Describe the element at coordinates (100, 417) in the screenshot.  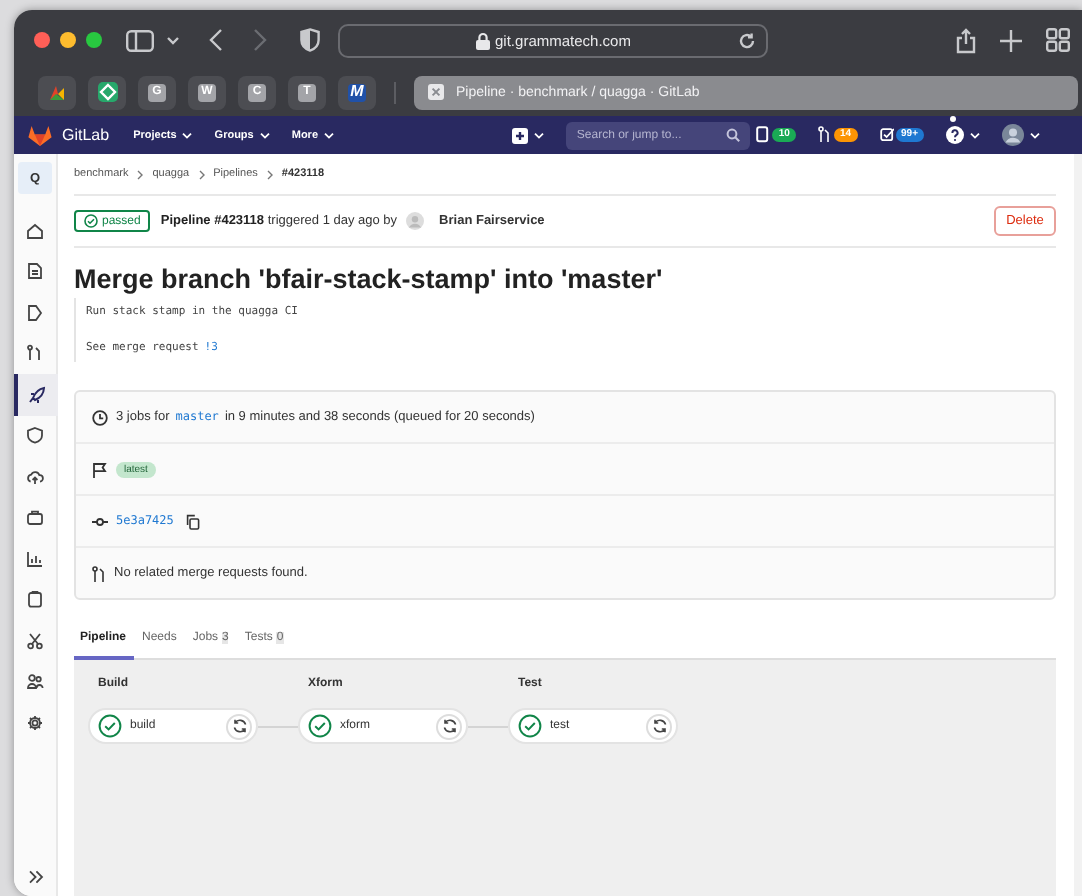
I see `clock-icon` at that location.